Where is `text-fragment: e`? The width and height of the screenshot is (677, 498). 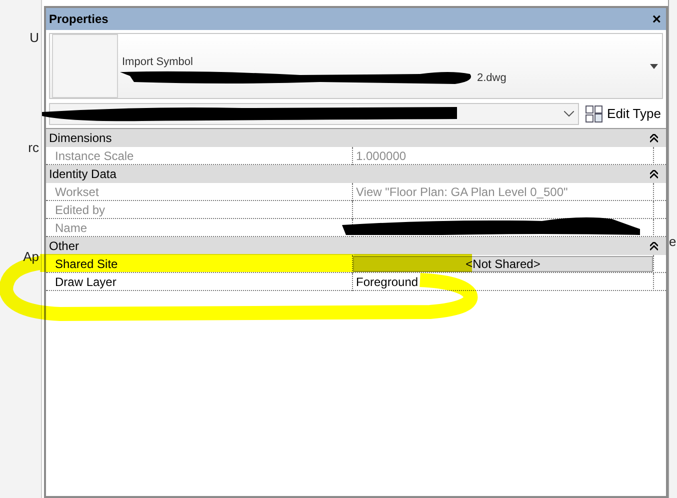 text-fragment: e is located at coordinates (672, 241).